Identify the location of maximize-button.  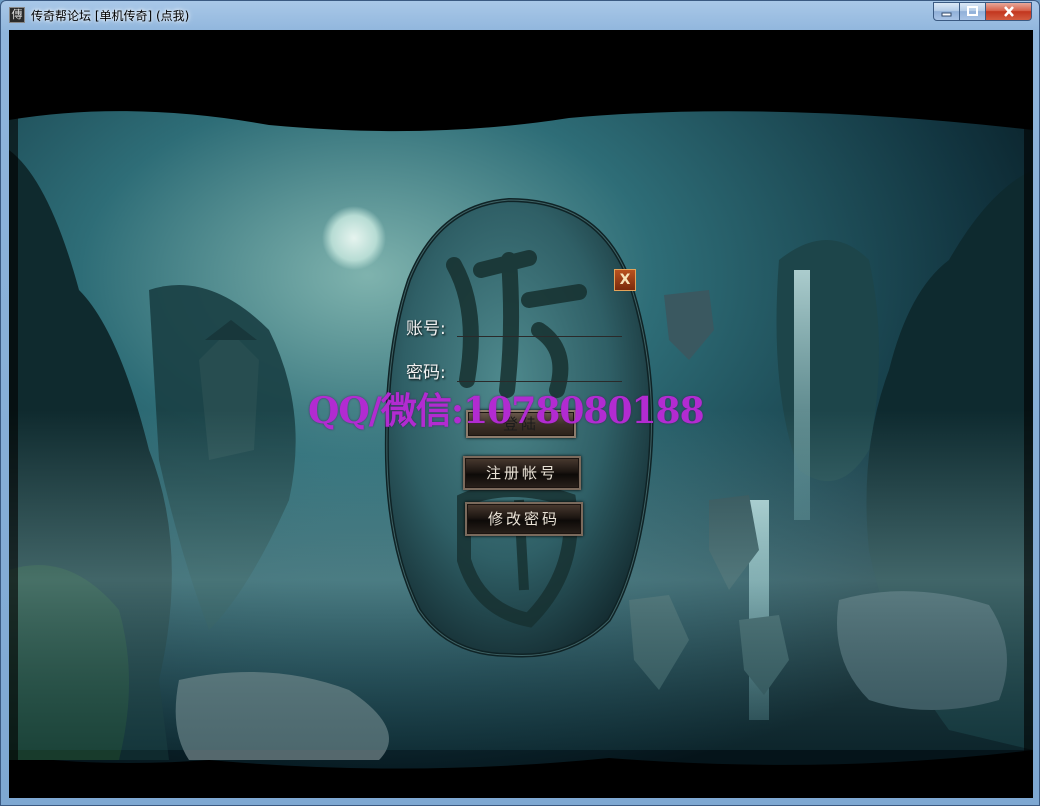
(973, 11).